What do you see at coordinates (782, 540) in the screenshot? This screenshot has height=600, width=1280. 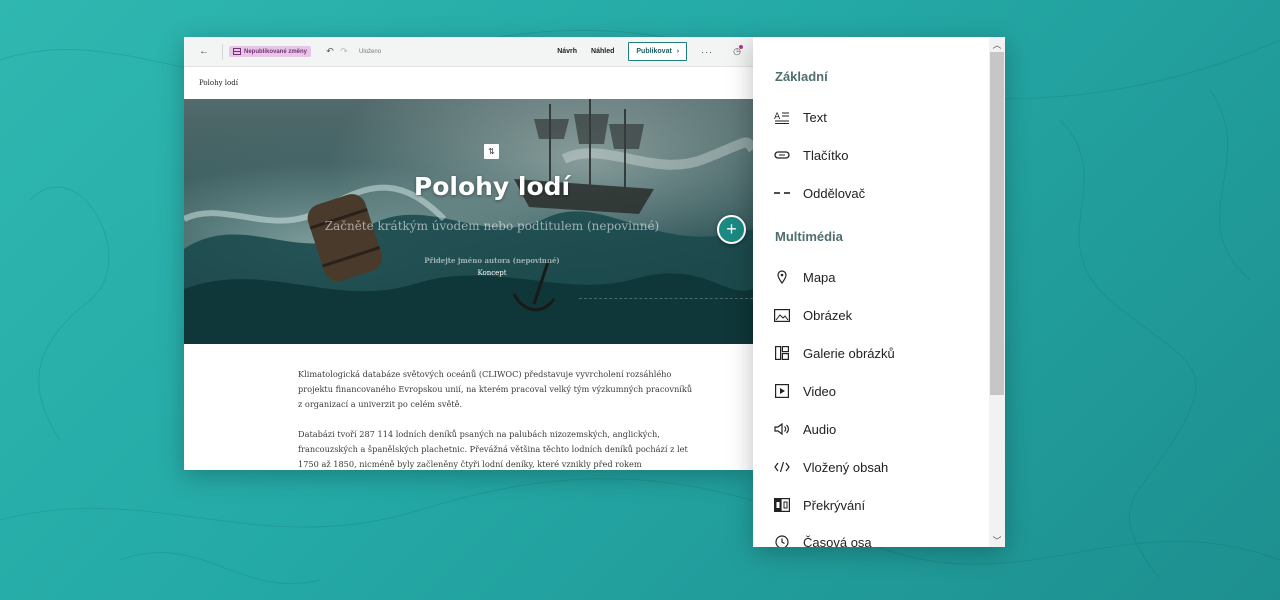 I see `timeline-icon` at bounding box center [782, 540].